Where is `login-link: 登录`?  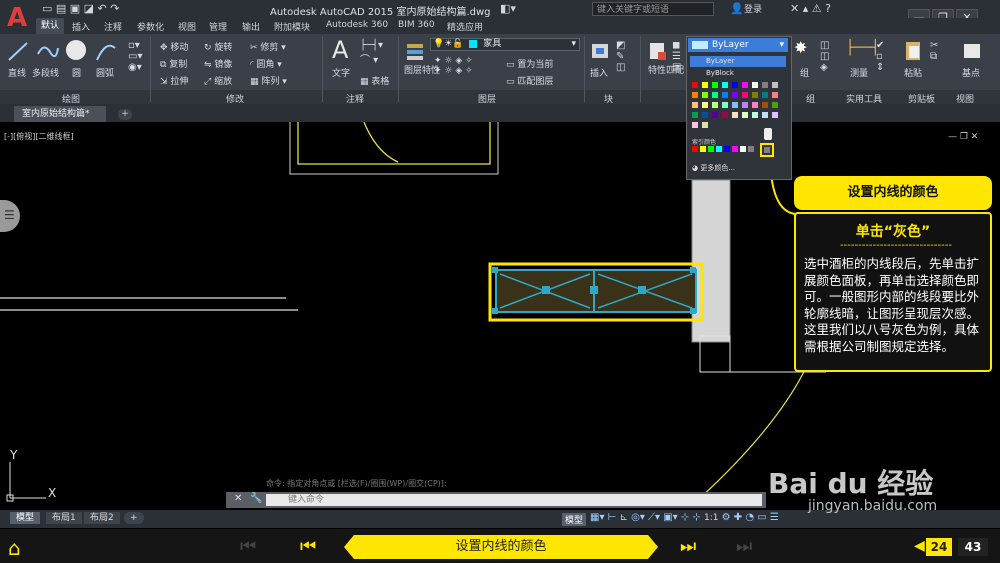
login-link: 登录 is located at coordinates (753, 8).